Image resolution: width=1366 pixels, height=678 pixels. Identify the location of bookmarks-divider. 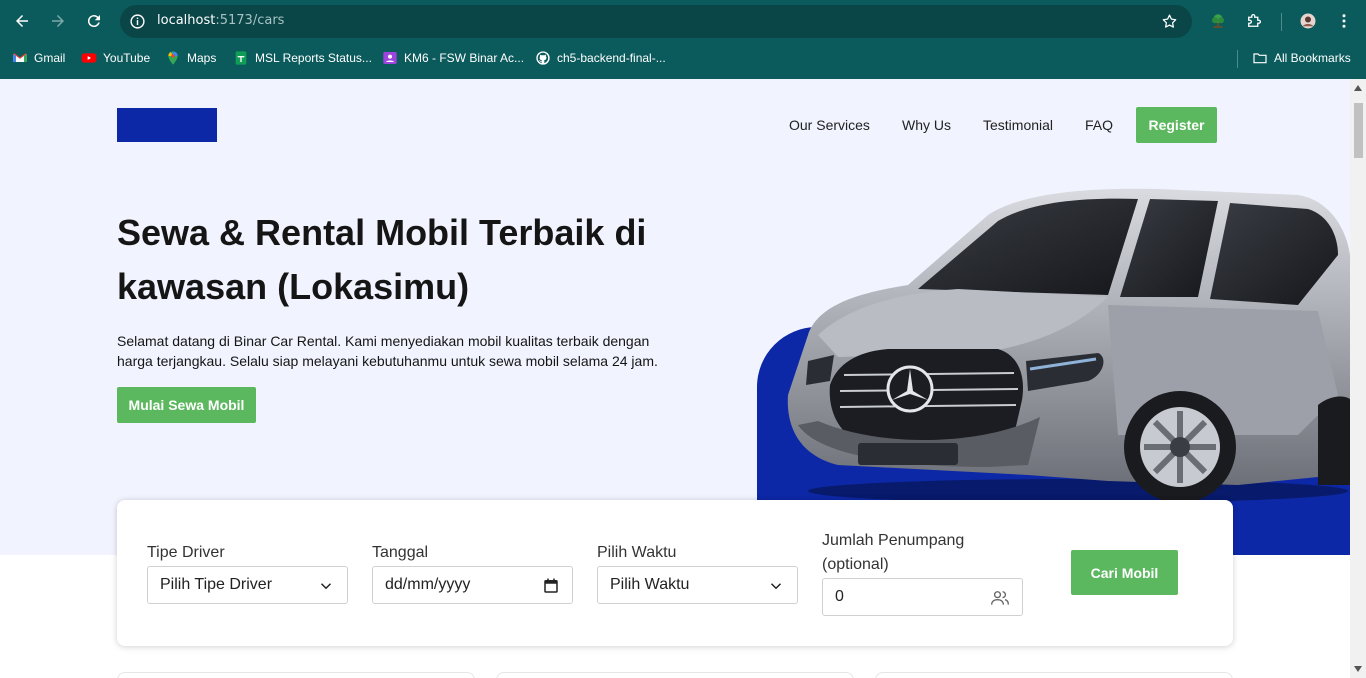
(1237, 59).